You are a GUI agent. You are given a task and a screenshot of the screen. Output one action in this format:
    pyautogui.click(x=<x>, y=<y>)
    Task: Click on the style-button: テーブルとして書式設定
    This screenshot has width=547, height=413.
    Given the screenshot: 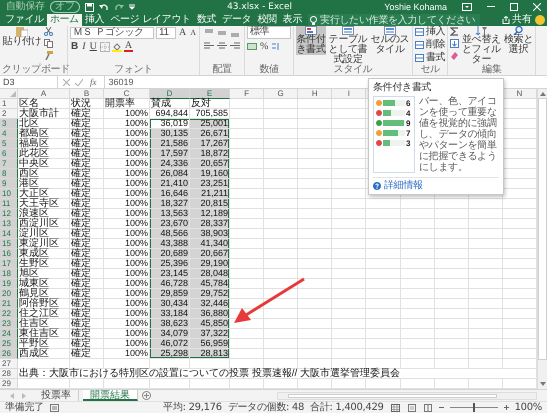 What is the action you would take?
    pyautogui.click(x=348, y=45)
    